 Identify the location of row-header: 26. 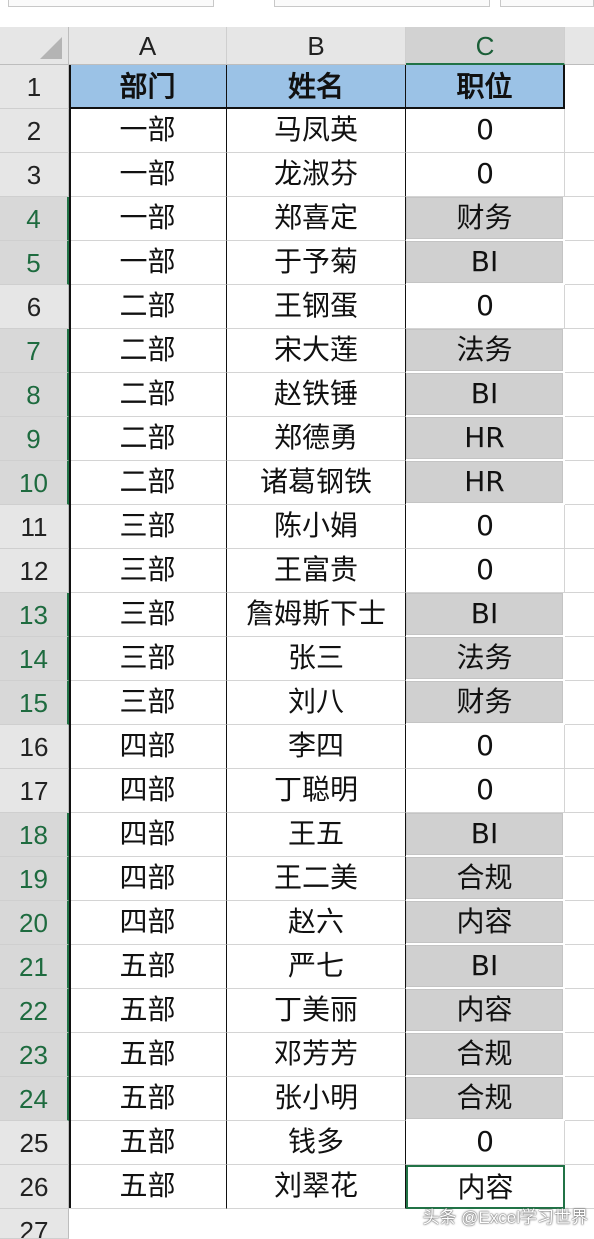
(34, 1187).